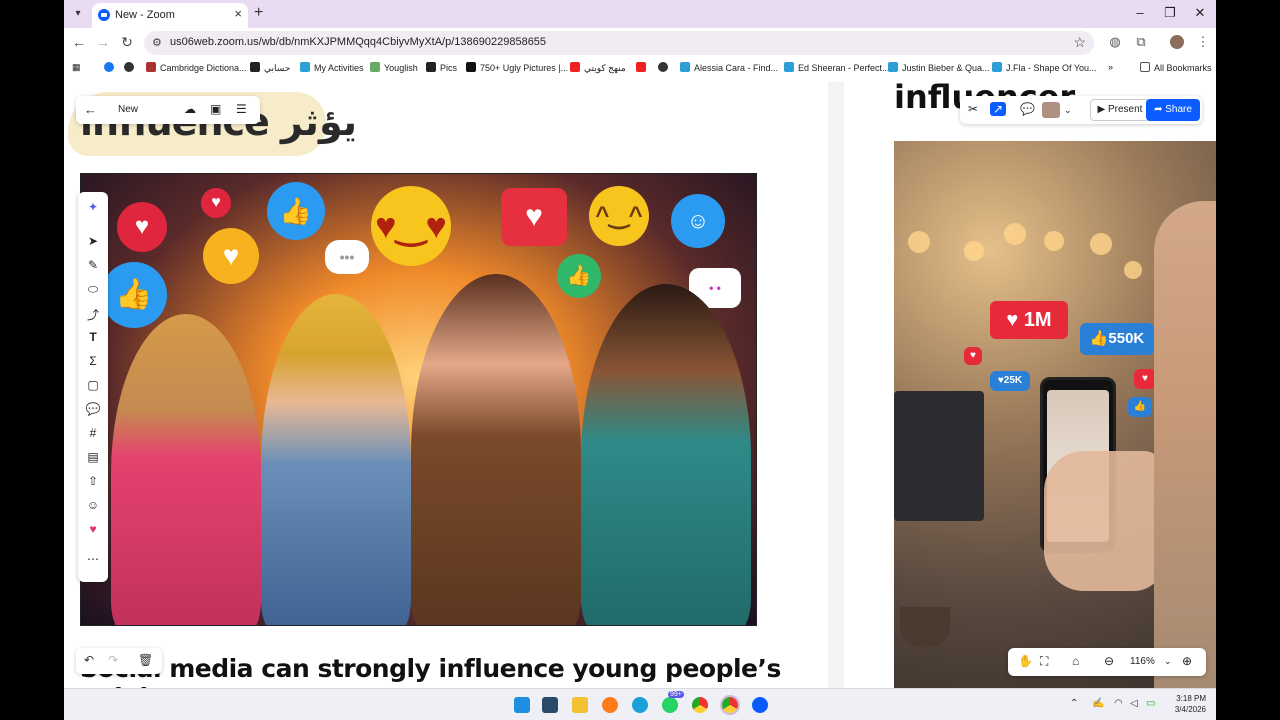 This screenshot has height=720, width=1280. What do you see at coordinates (296, 211) in the screenshot?
I see `thumbs-up-icon: 👍` at bounding box center [296, 211].